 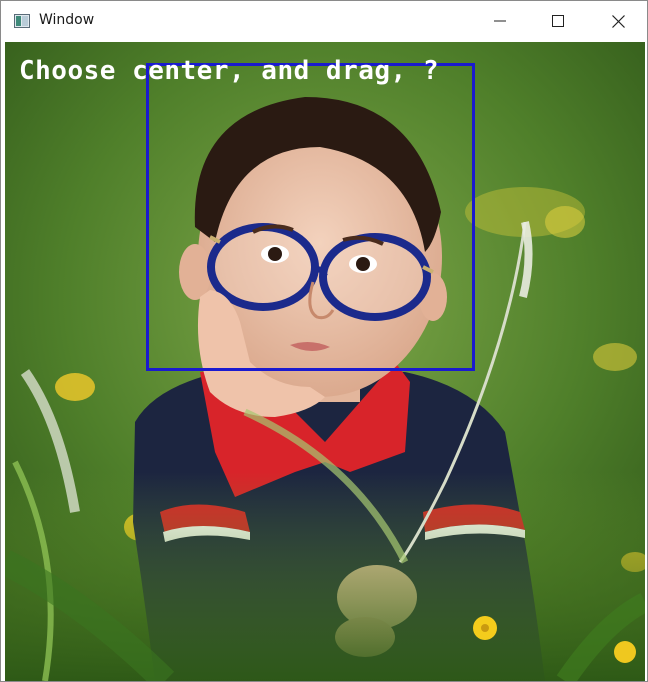 I want to click on minimize-button, so click(x=500, y=21).